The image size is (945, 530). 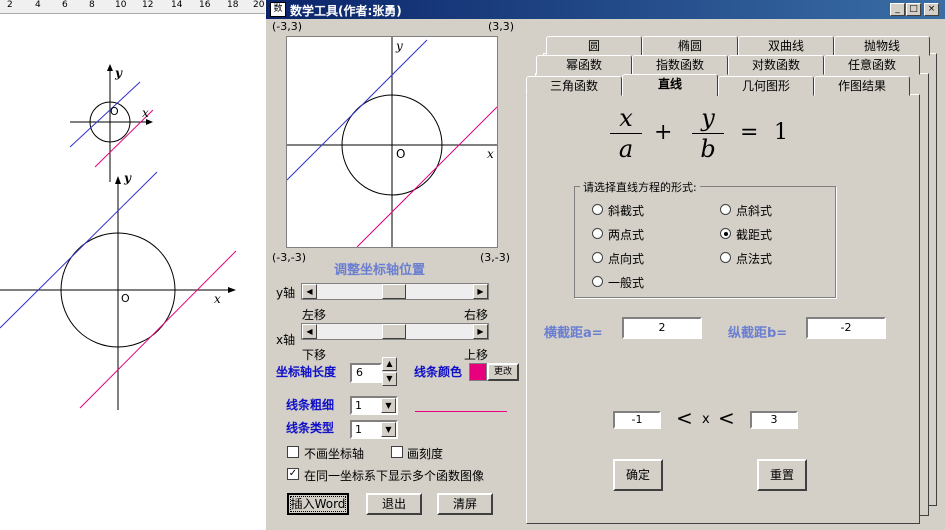 I want to click on x-axis-slider-left-button: ◀, so click(x=309, y=331).